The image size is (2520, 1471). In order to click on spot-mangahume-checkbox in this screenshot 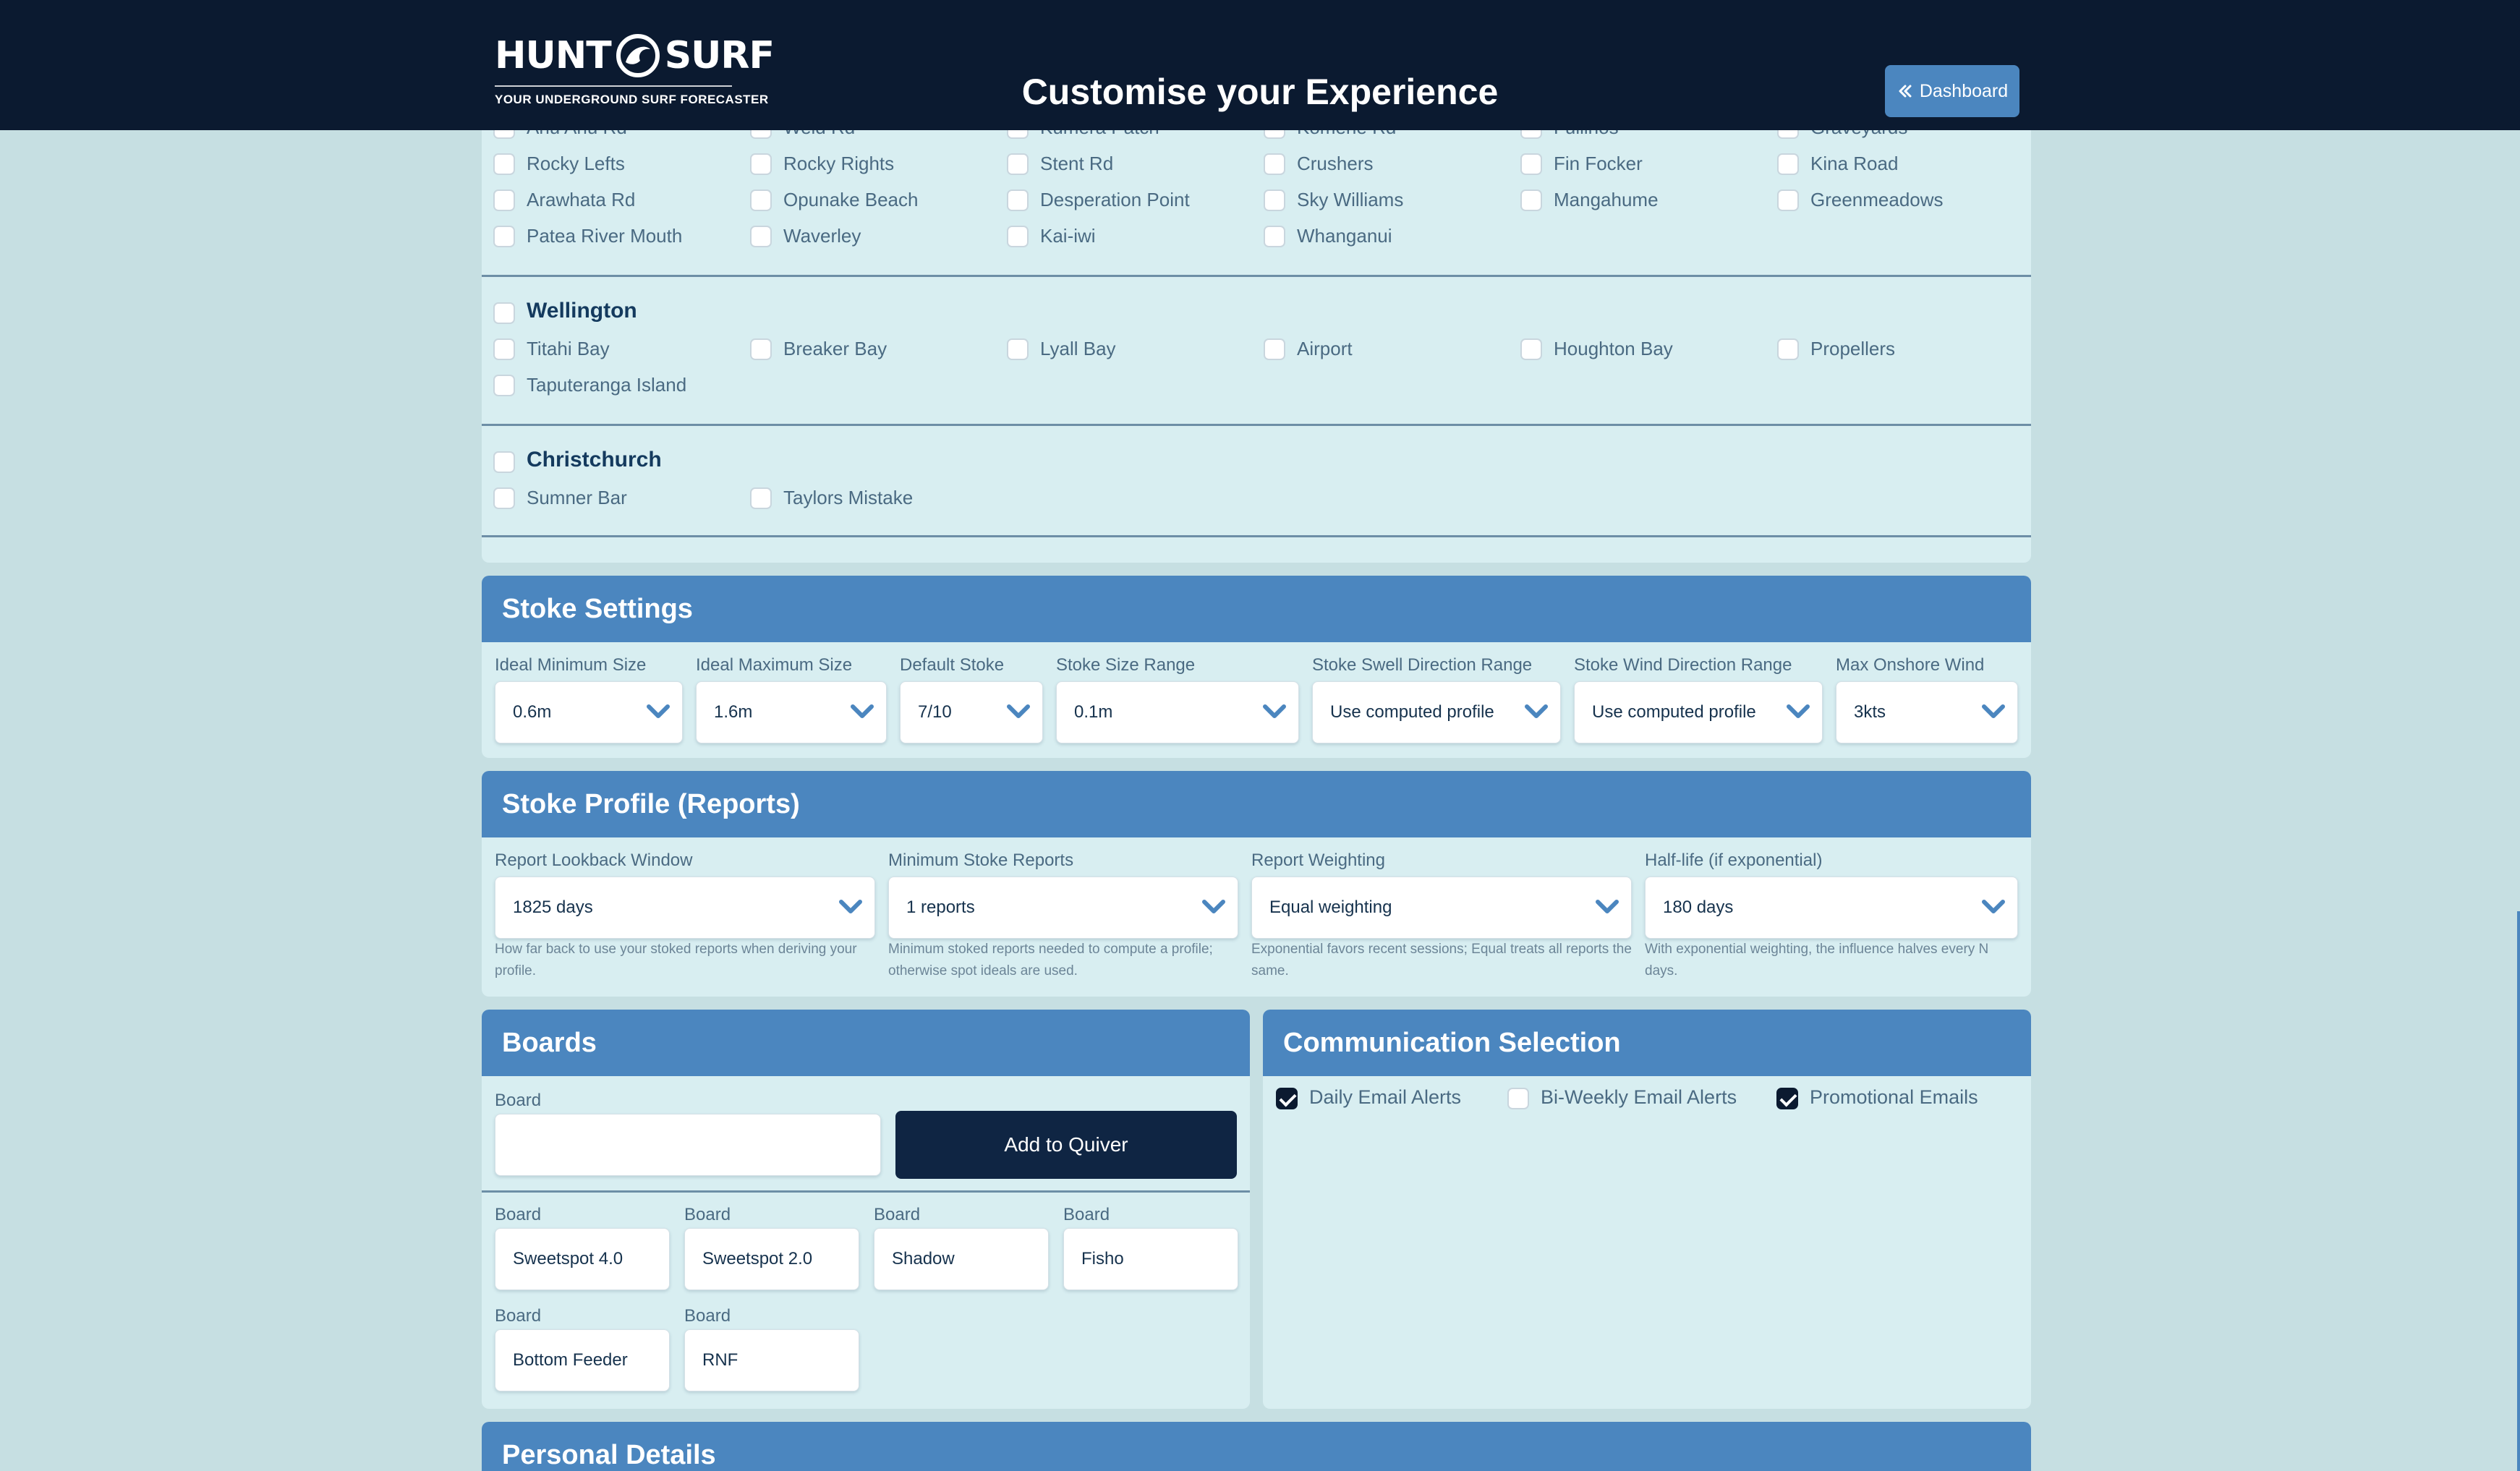, I will do `click(1531, 200)`.